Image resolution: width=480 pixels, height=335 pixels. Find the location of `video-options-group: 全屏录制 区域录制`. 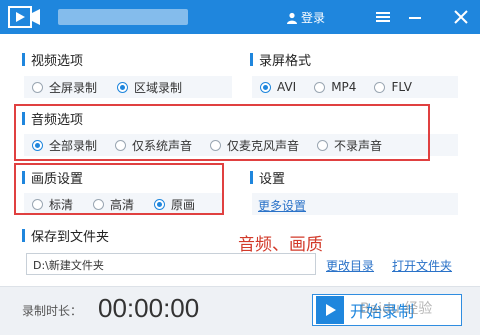

video-options-group: 全屏录制 区域录制 is located at coordinates (128, 87).